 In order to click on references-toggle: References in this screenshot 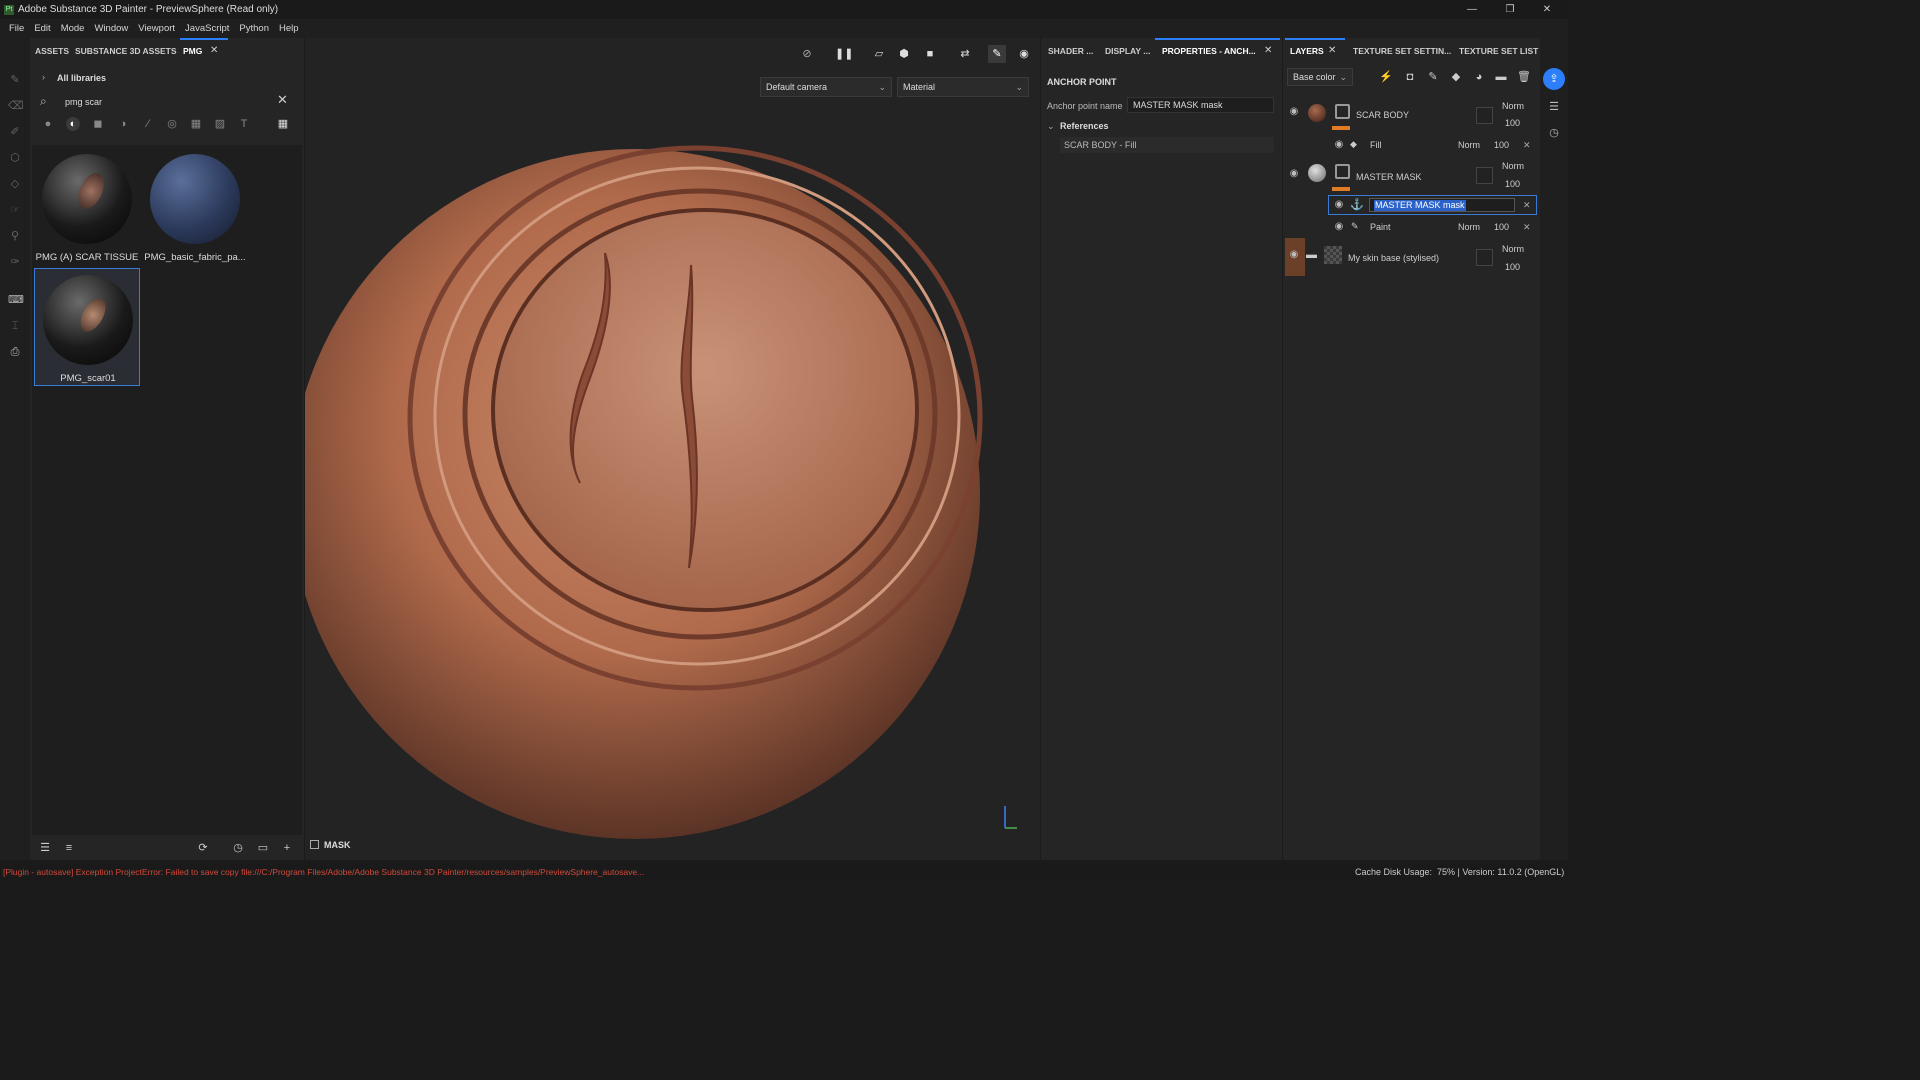, I will do `click(1084, 126)`.